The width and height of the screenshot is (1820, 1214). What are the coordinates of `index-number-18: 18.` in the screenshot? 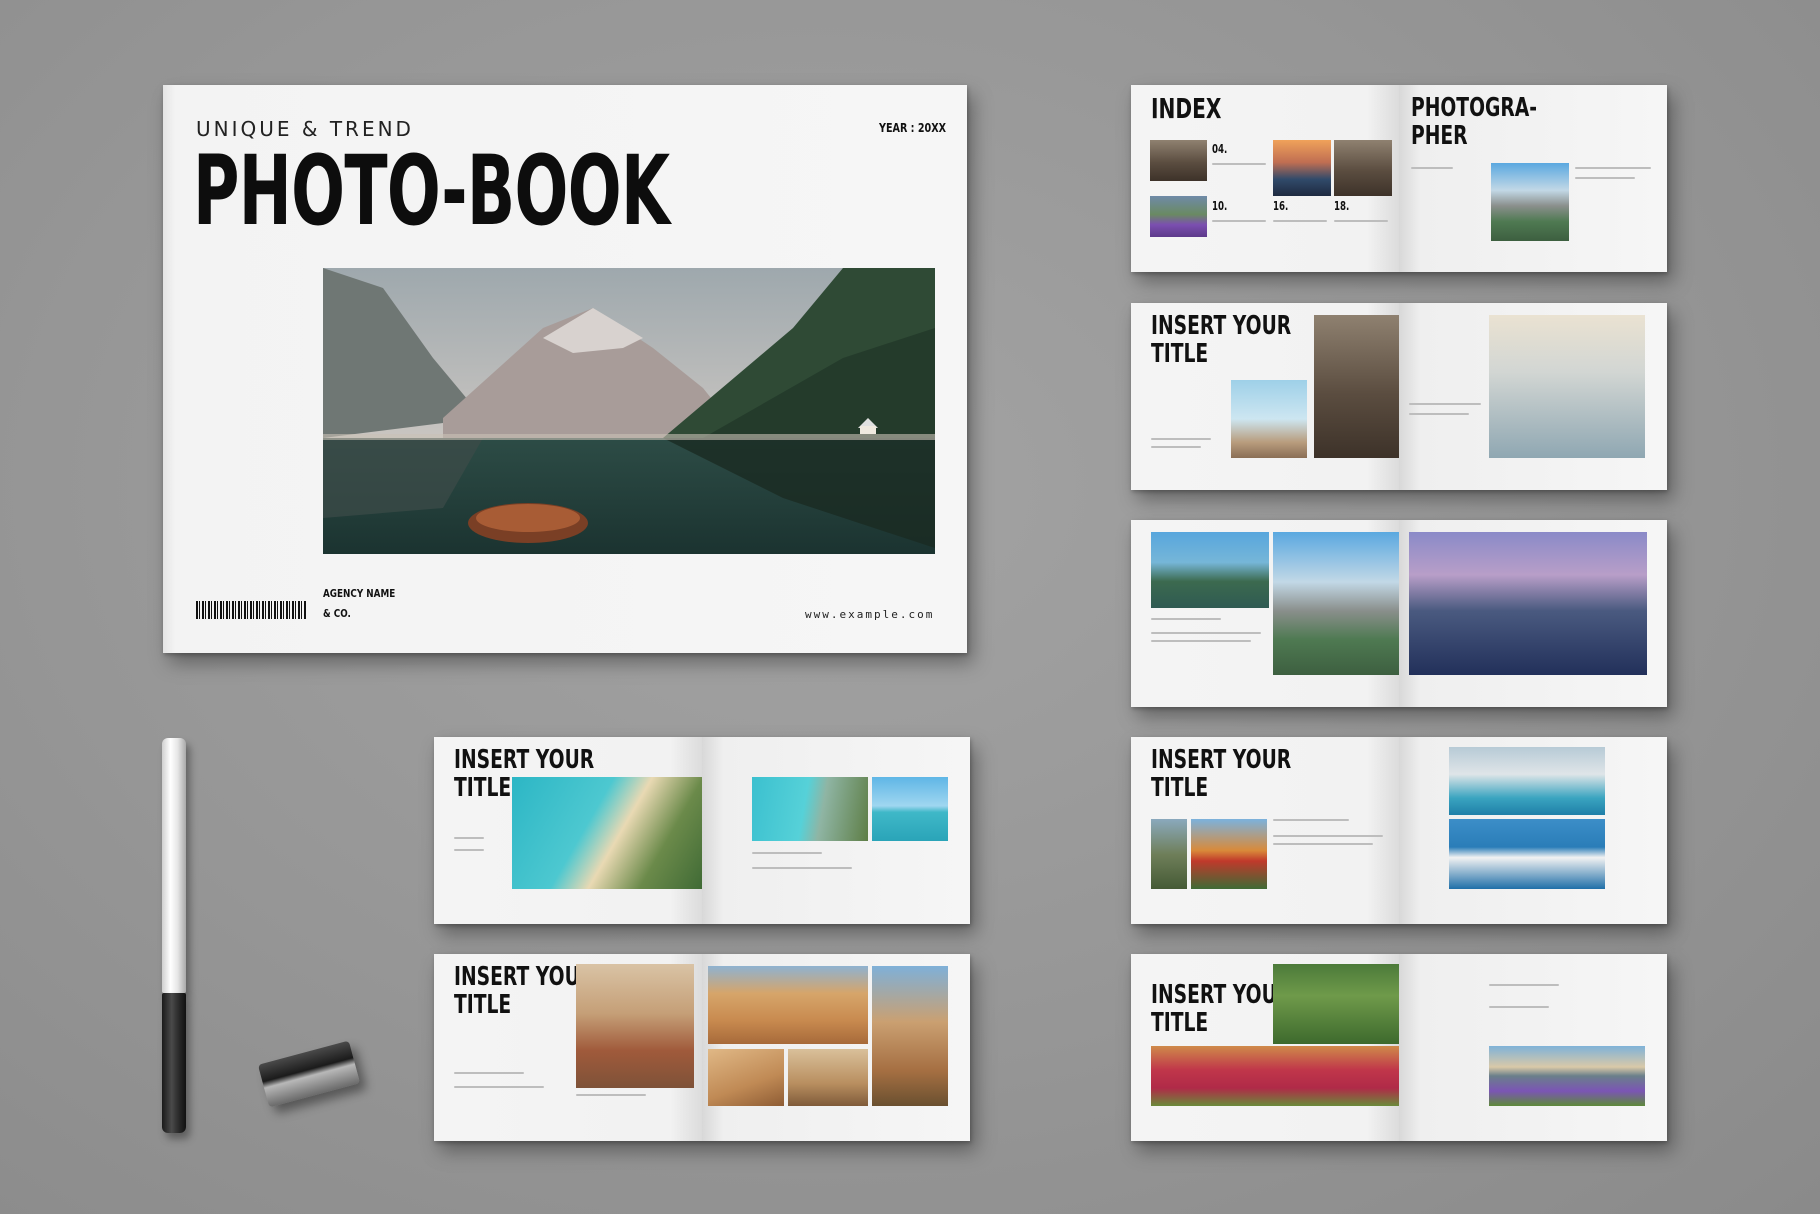 It's located at (1342, 206).